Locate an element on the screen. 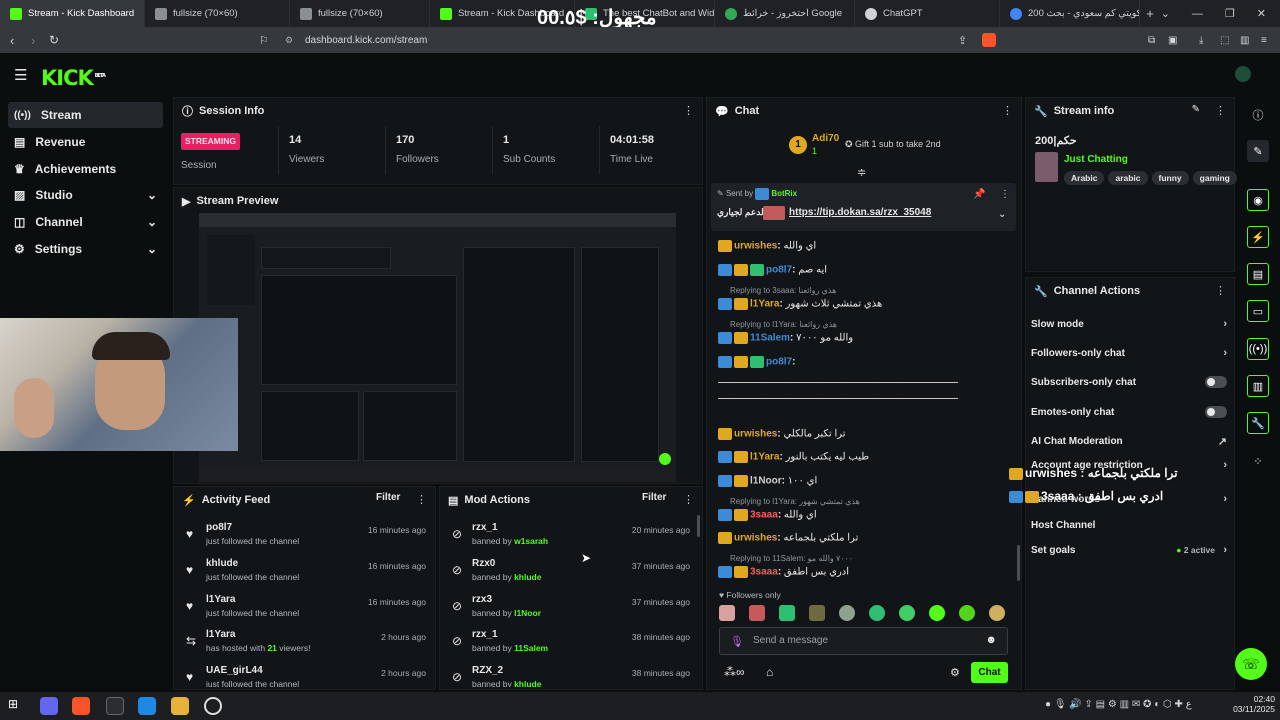 This screenshot has width=1280, height=720. user-avatar is located at coordinates (1243, 74).